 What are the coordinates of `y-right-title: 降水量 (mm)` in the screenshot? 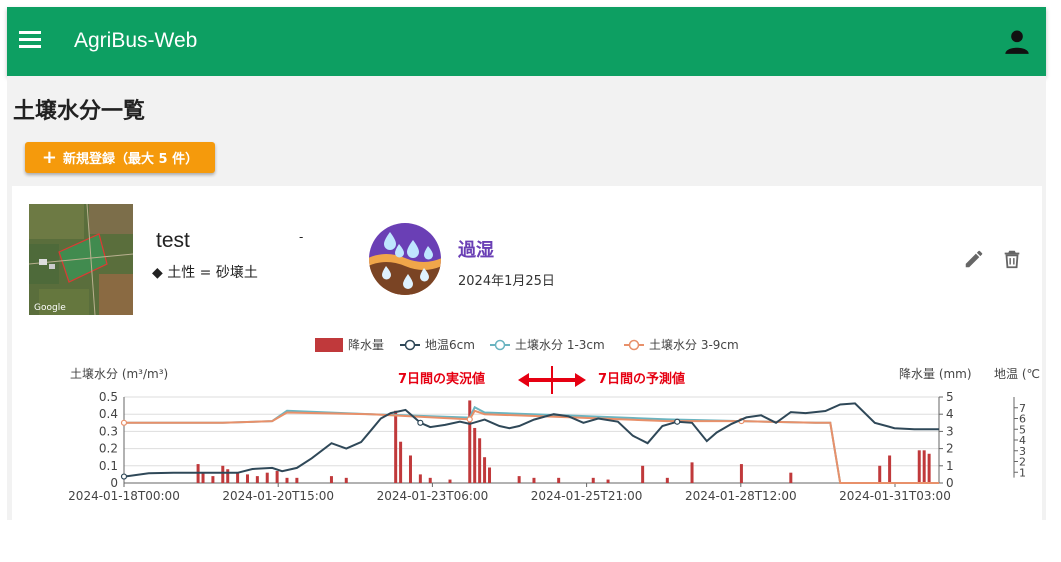 It's located at (935, 374).